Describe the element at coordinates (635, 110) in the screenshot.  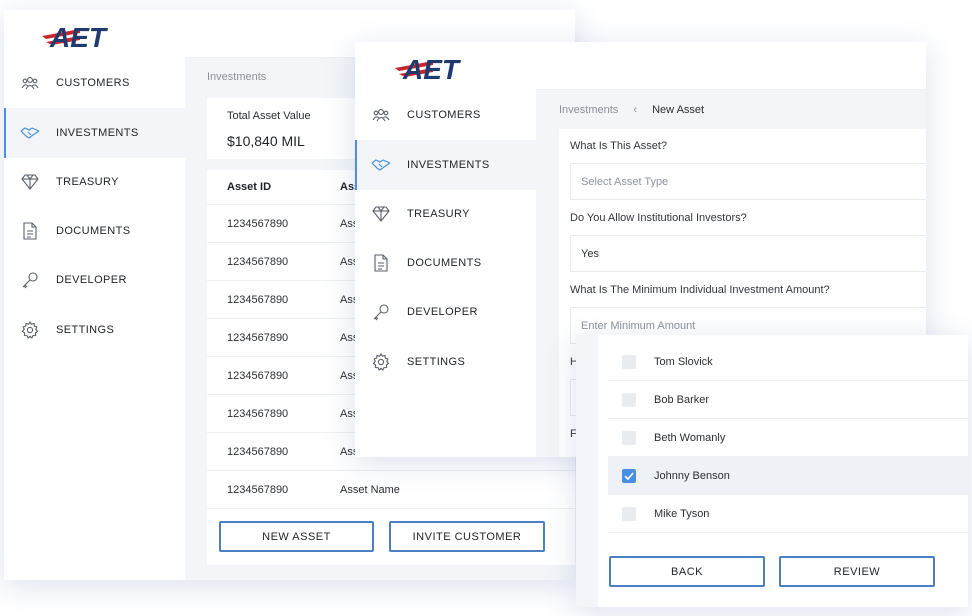
I see `chevron-left-icon: ‹` at that location.